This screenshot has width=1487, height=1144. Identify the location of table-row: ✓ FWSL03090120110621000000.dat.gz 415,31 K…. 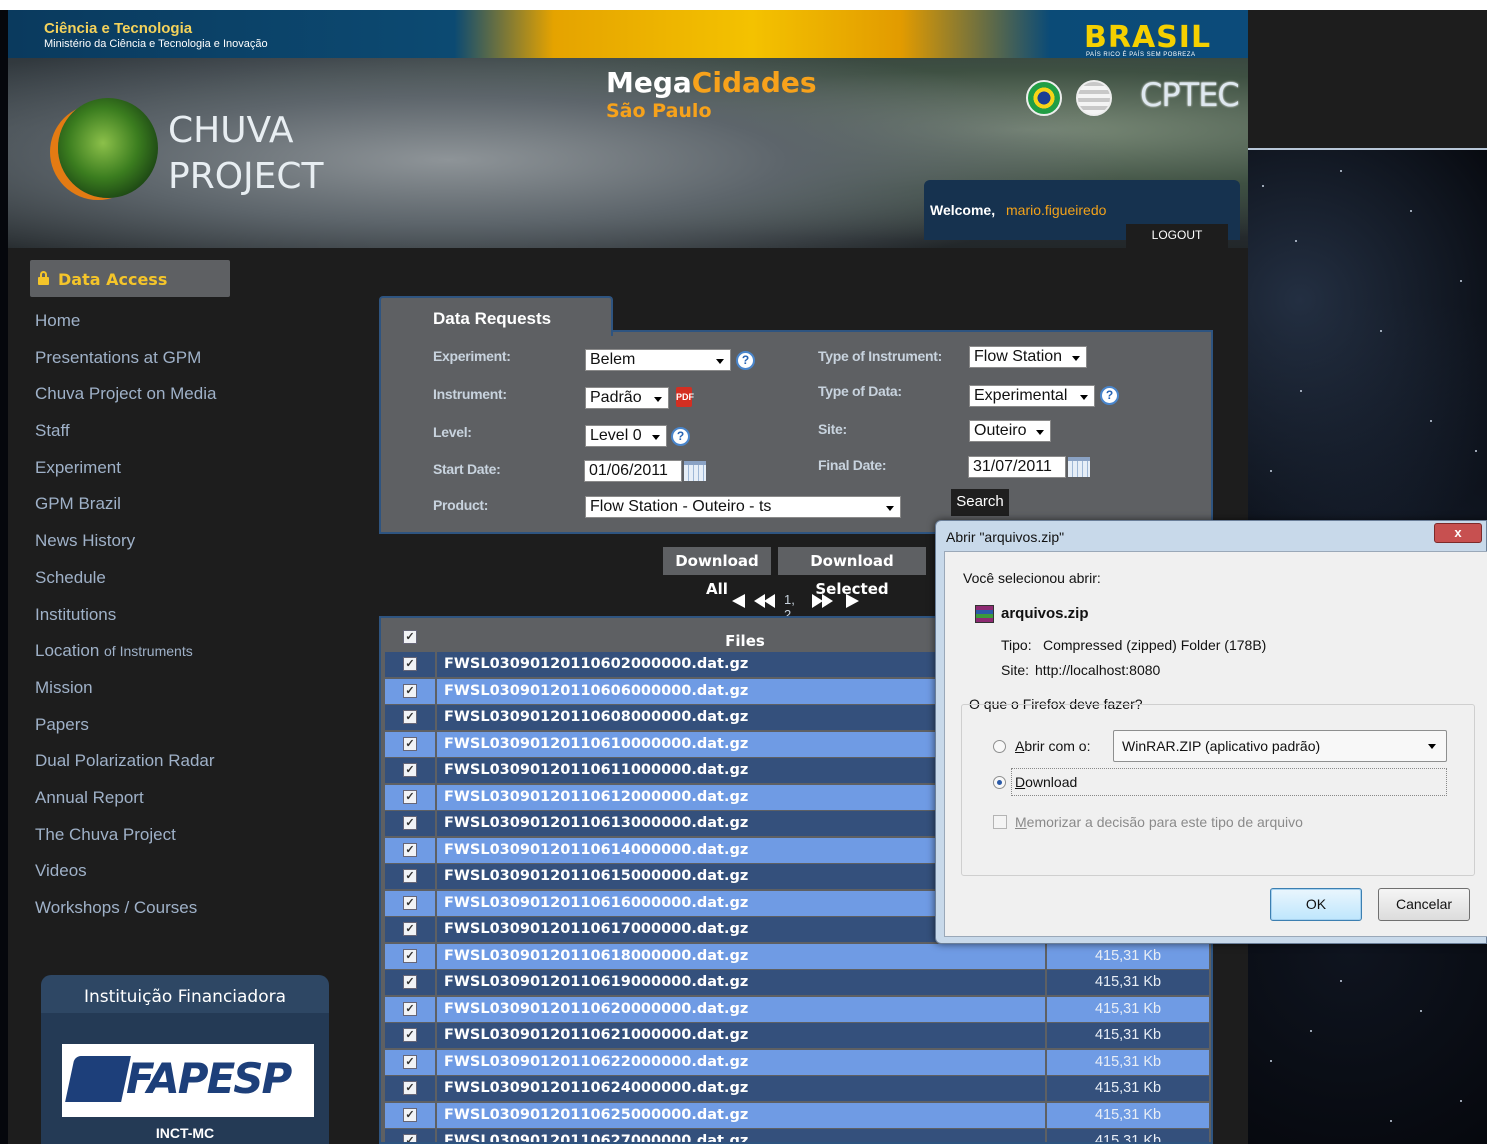
(797, 1035).